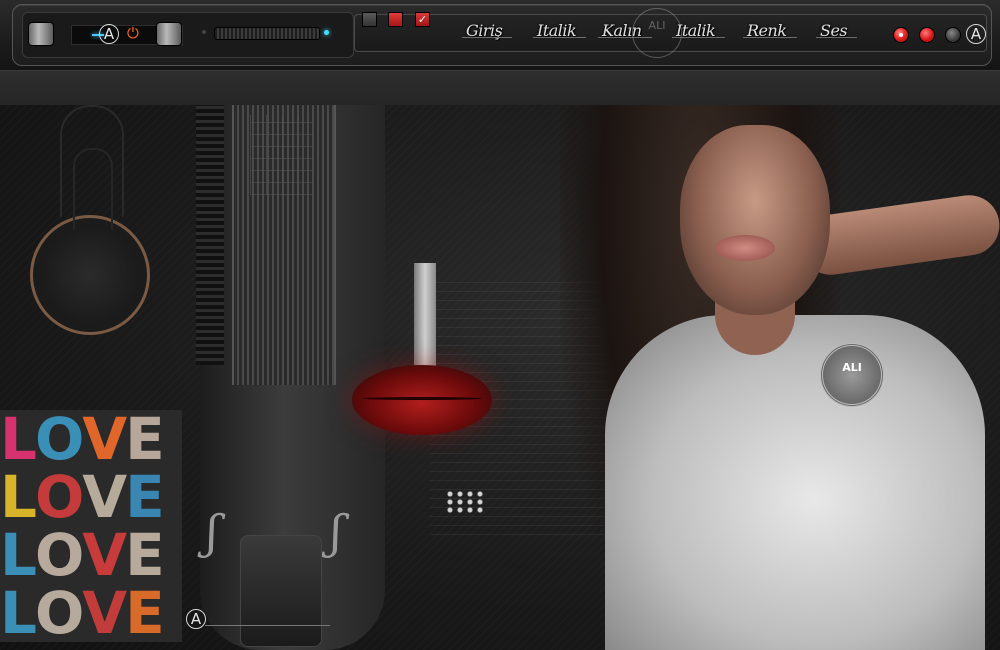 Image resolution: width=1000 pixels, height=650 pixels. What do you see at coordinates (487, 30) in the screenshot?
I see `menu-giris: Giriş` at bounding box center [487, 30].